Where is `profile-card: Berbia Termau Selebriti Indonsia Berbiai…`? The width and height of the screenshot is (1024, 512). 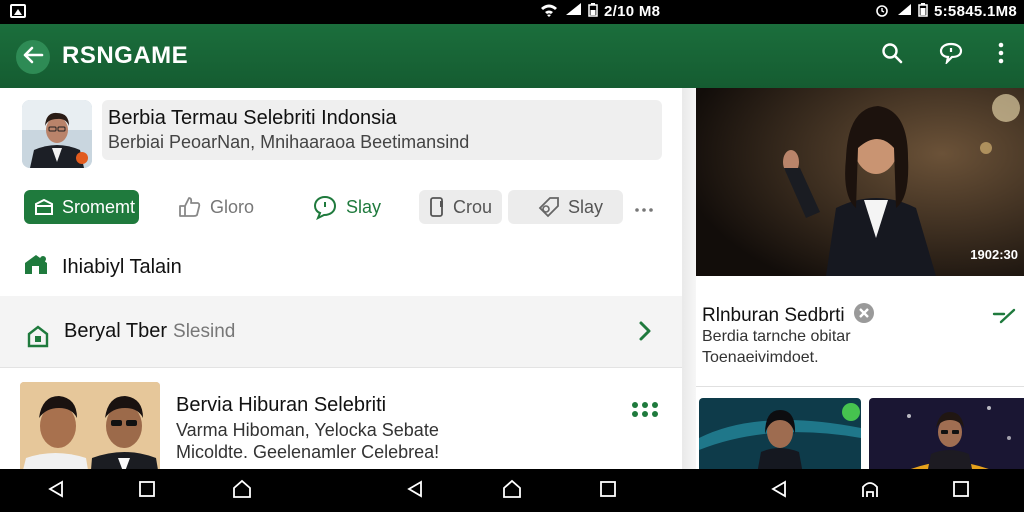
profile-card: Berbia Termau Selebriti Indonsia Berbiai… is located at coordinates (382, 130).